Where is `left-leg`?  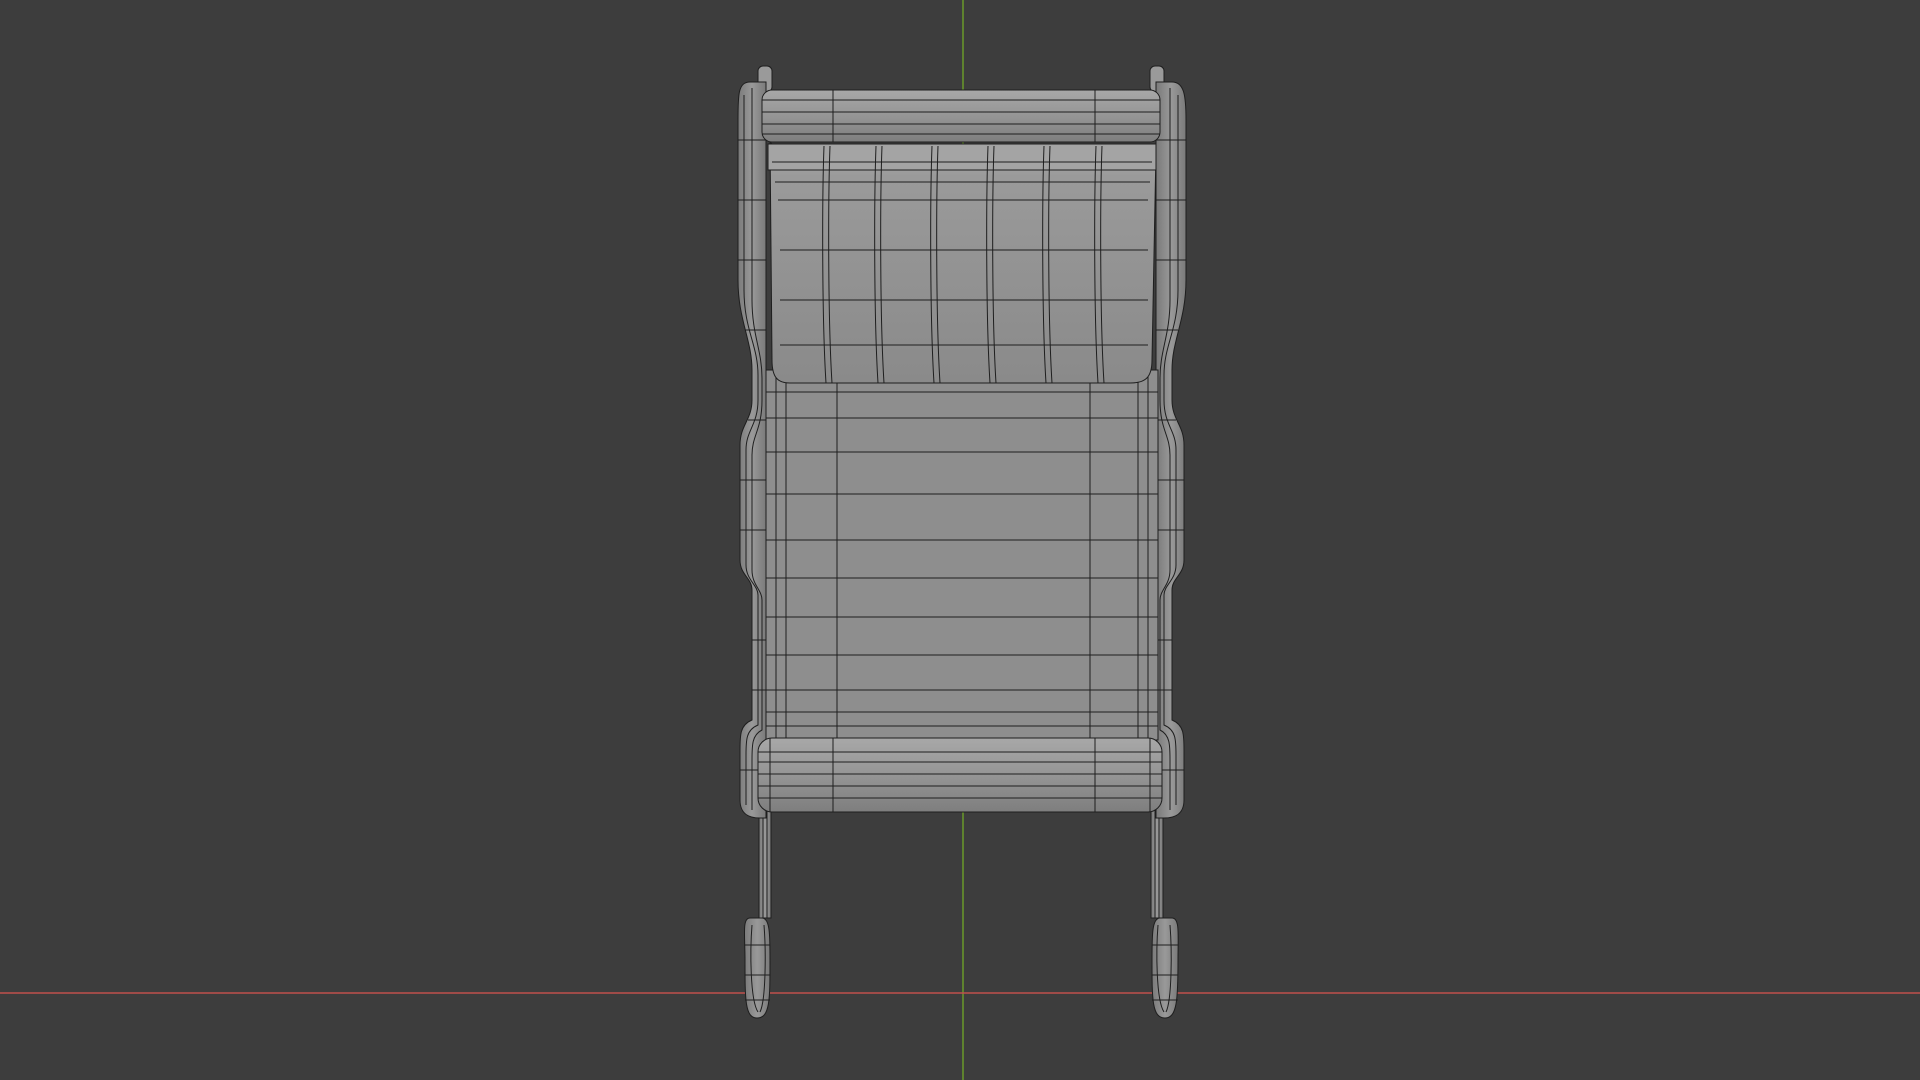
left-leg is located at coordinates (757, 913).